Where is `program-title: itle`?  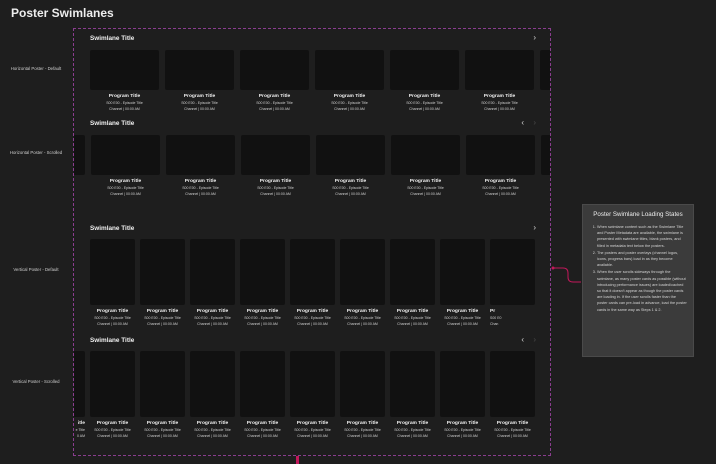 program-title: itle is located at coordinates (81, 423).